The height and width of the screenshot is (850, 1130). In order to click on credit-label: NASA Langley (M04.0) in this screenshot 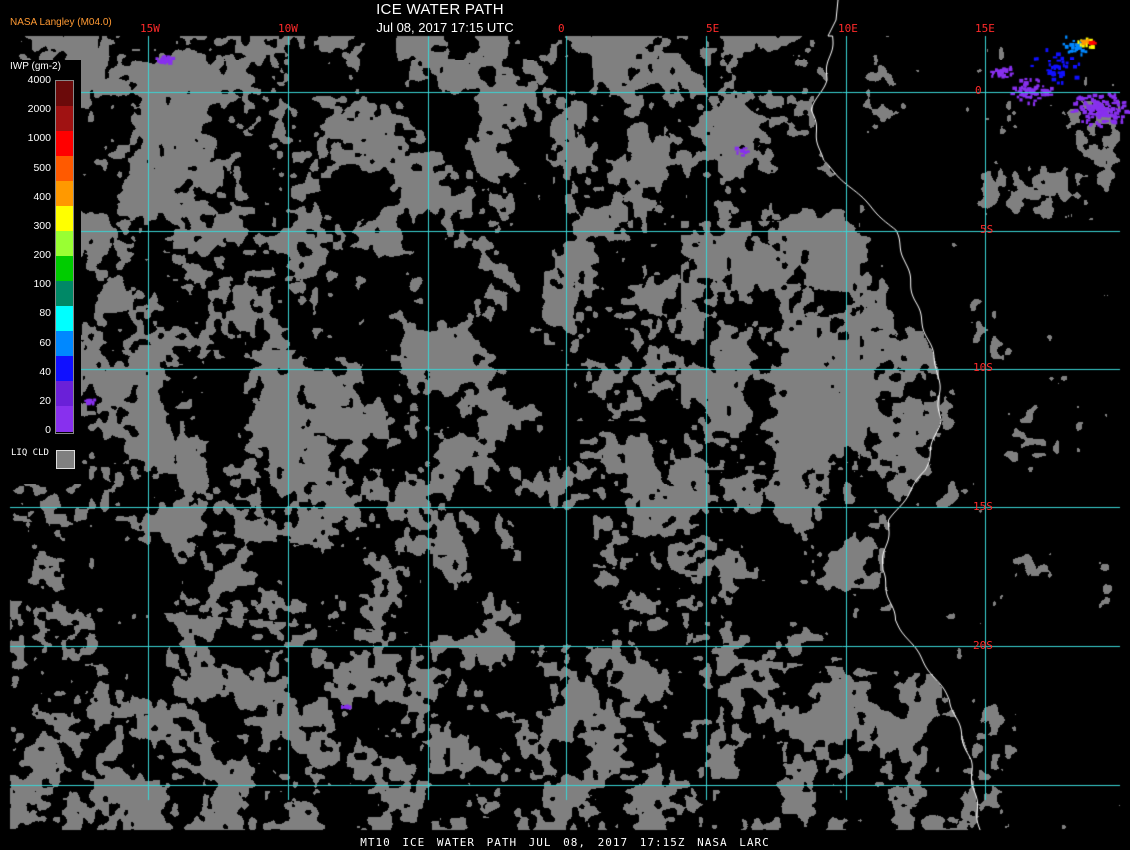, I will do `click(61, 22)`.